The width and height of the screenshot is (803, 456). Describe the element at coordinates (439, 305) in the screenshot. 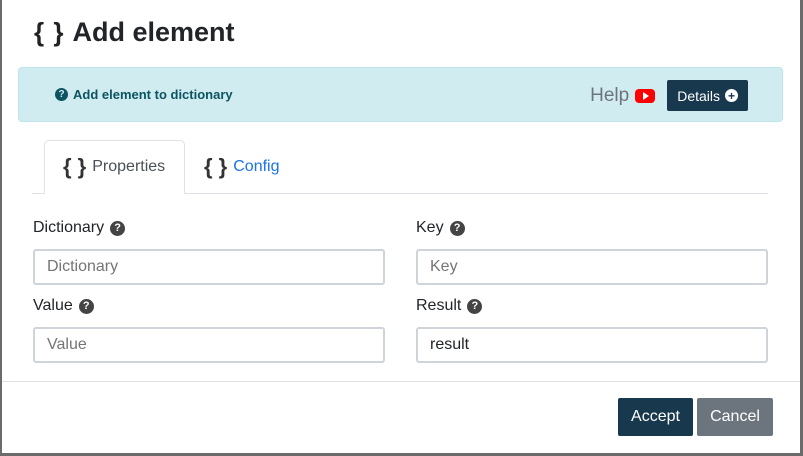

I see `result-label-text: Result` at that location.